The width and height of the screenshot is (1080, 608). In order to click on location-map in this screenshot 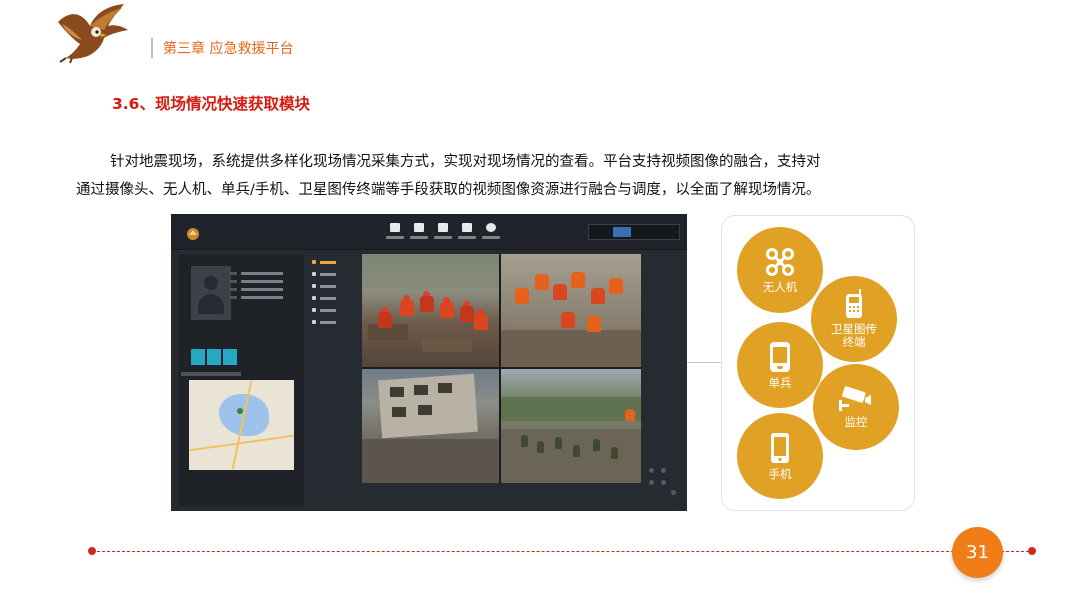, I will do `click(241, 425)`.